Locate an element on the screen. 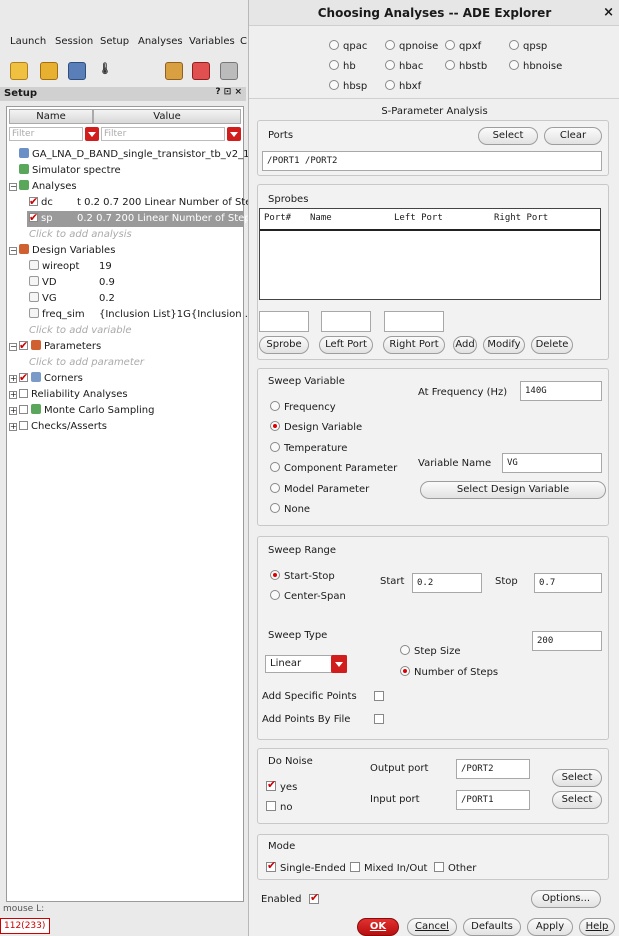  new-icon is located at coordinates (19, 71).